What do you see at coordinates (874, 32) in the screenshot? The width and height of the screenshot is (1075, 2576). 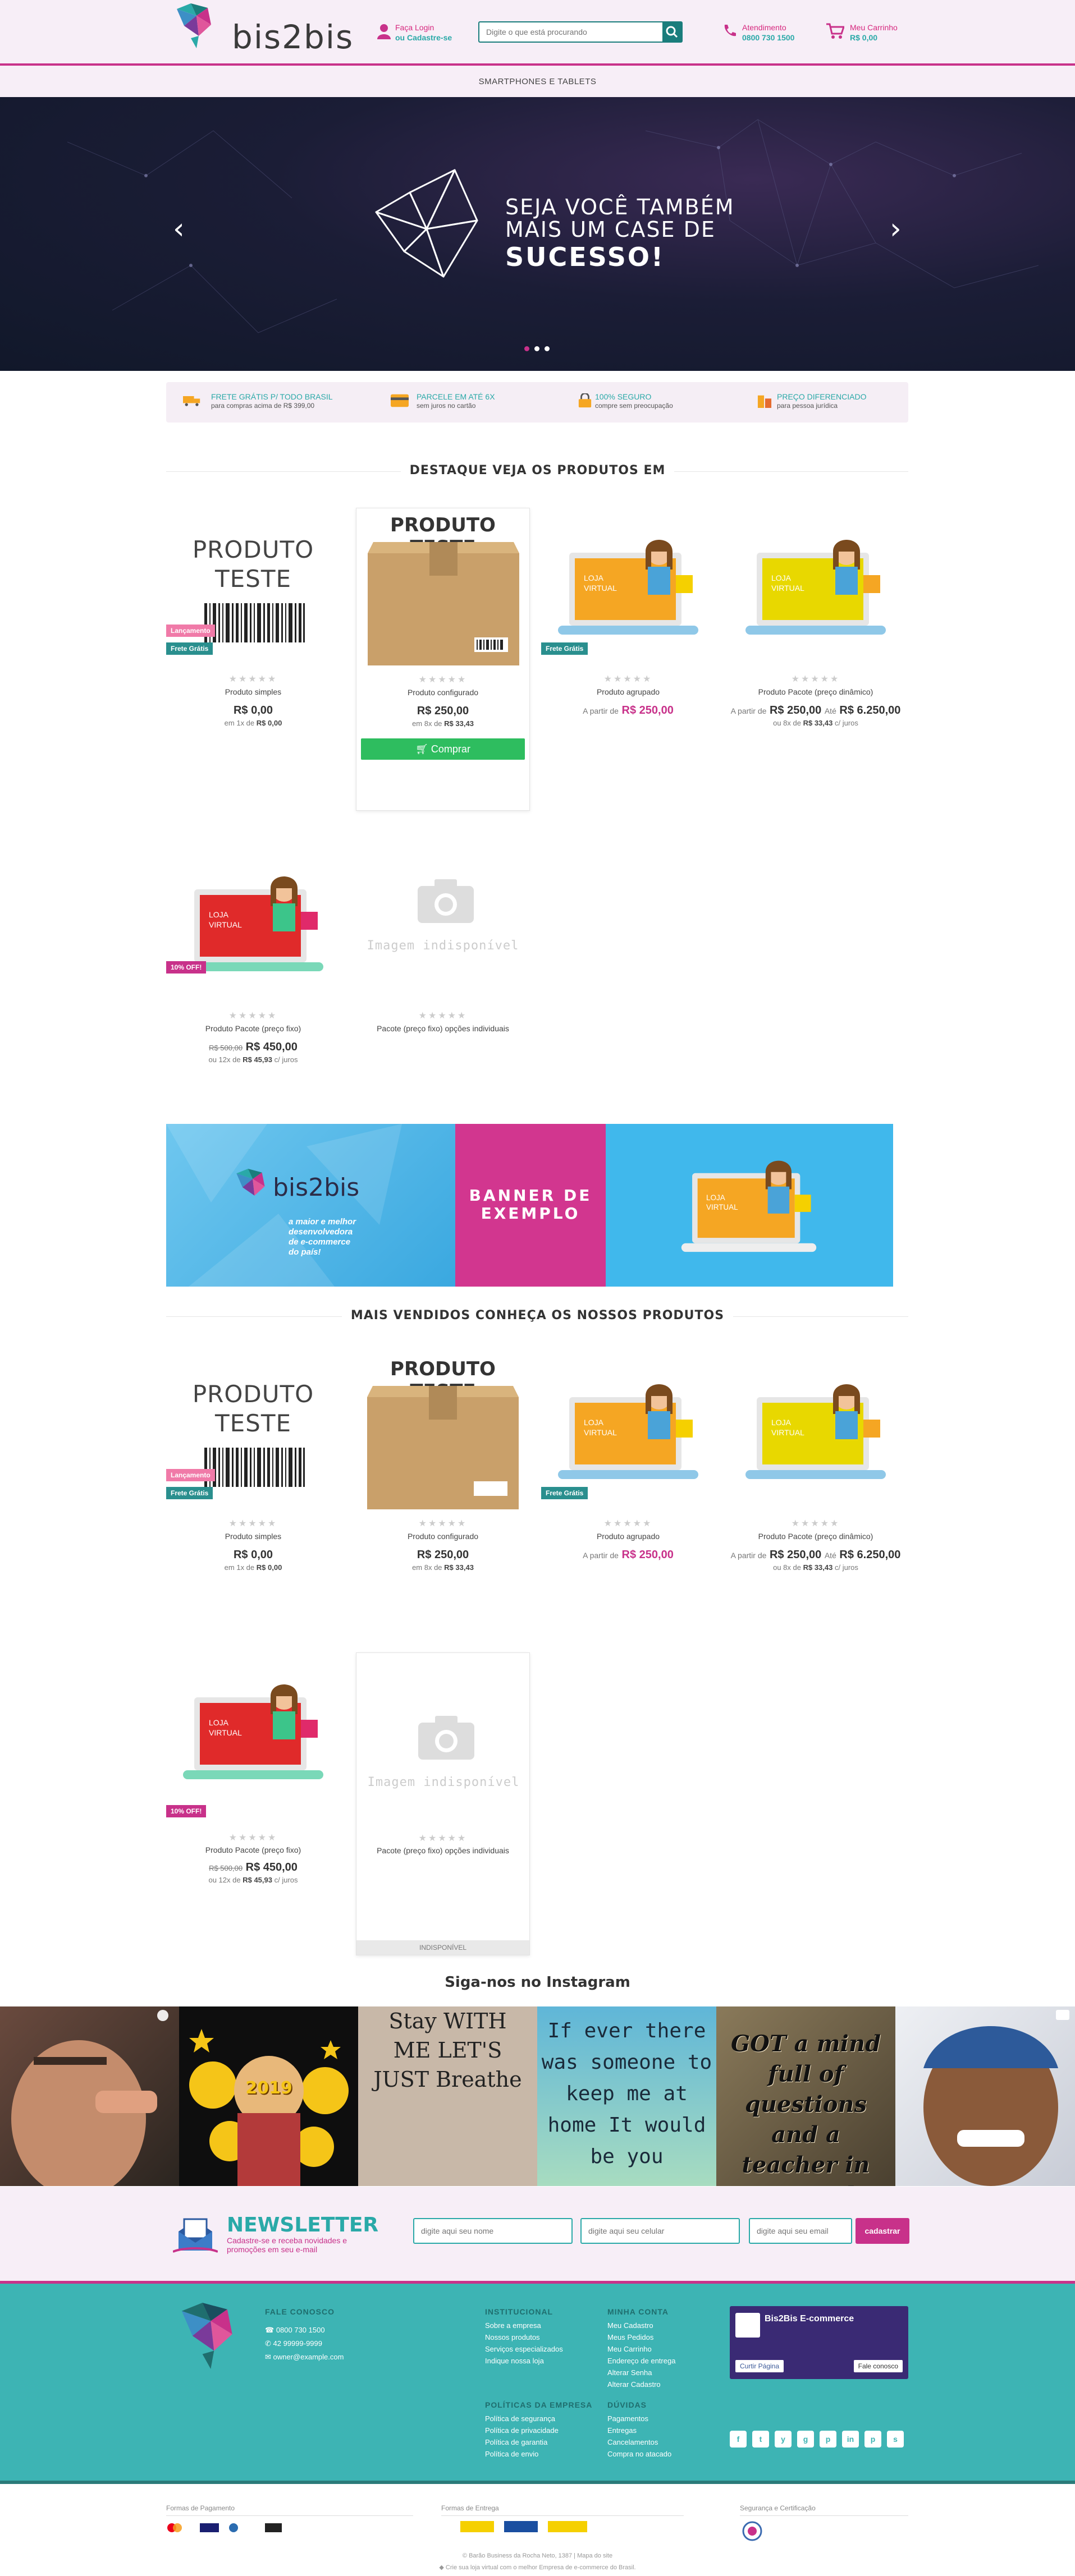 I see `cart-summary: Meu Carrinho R$ 0,00` at bounding box center [874, 32].